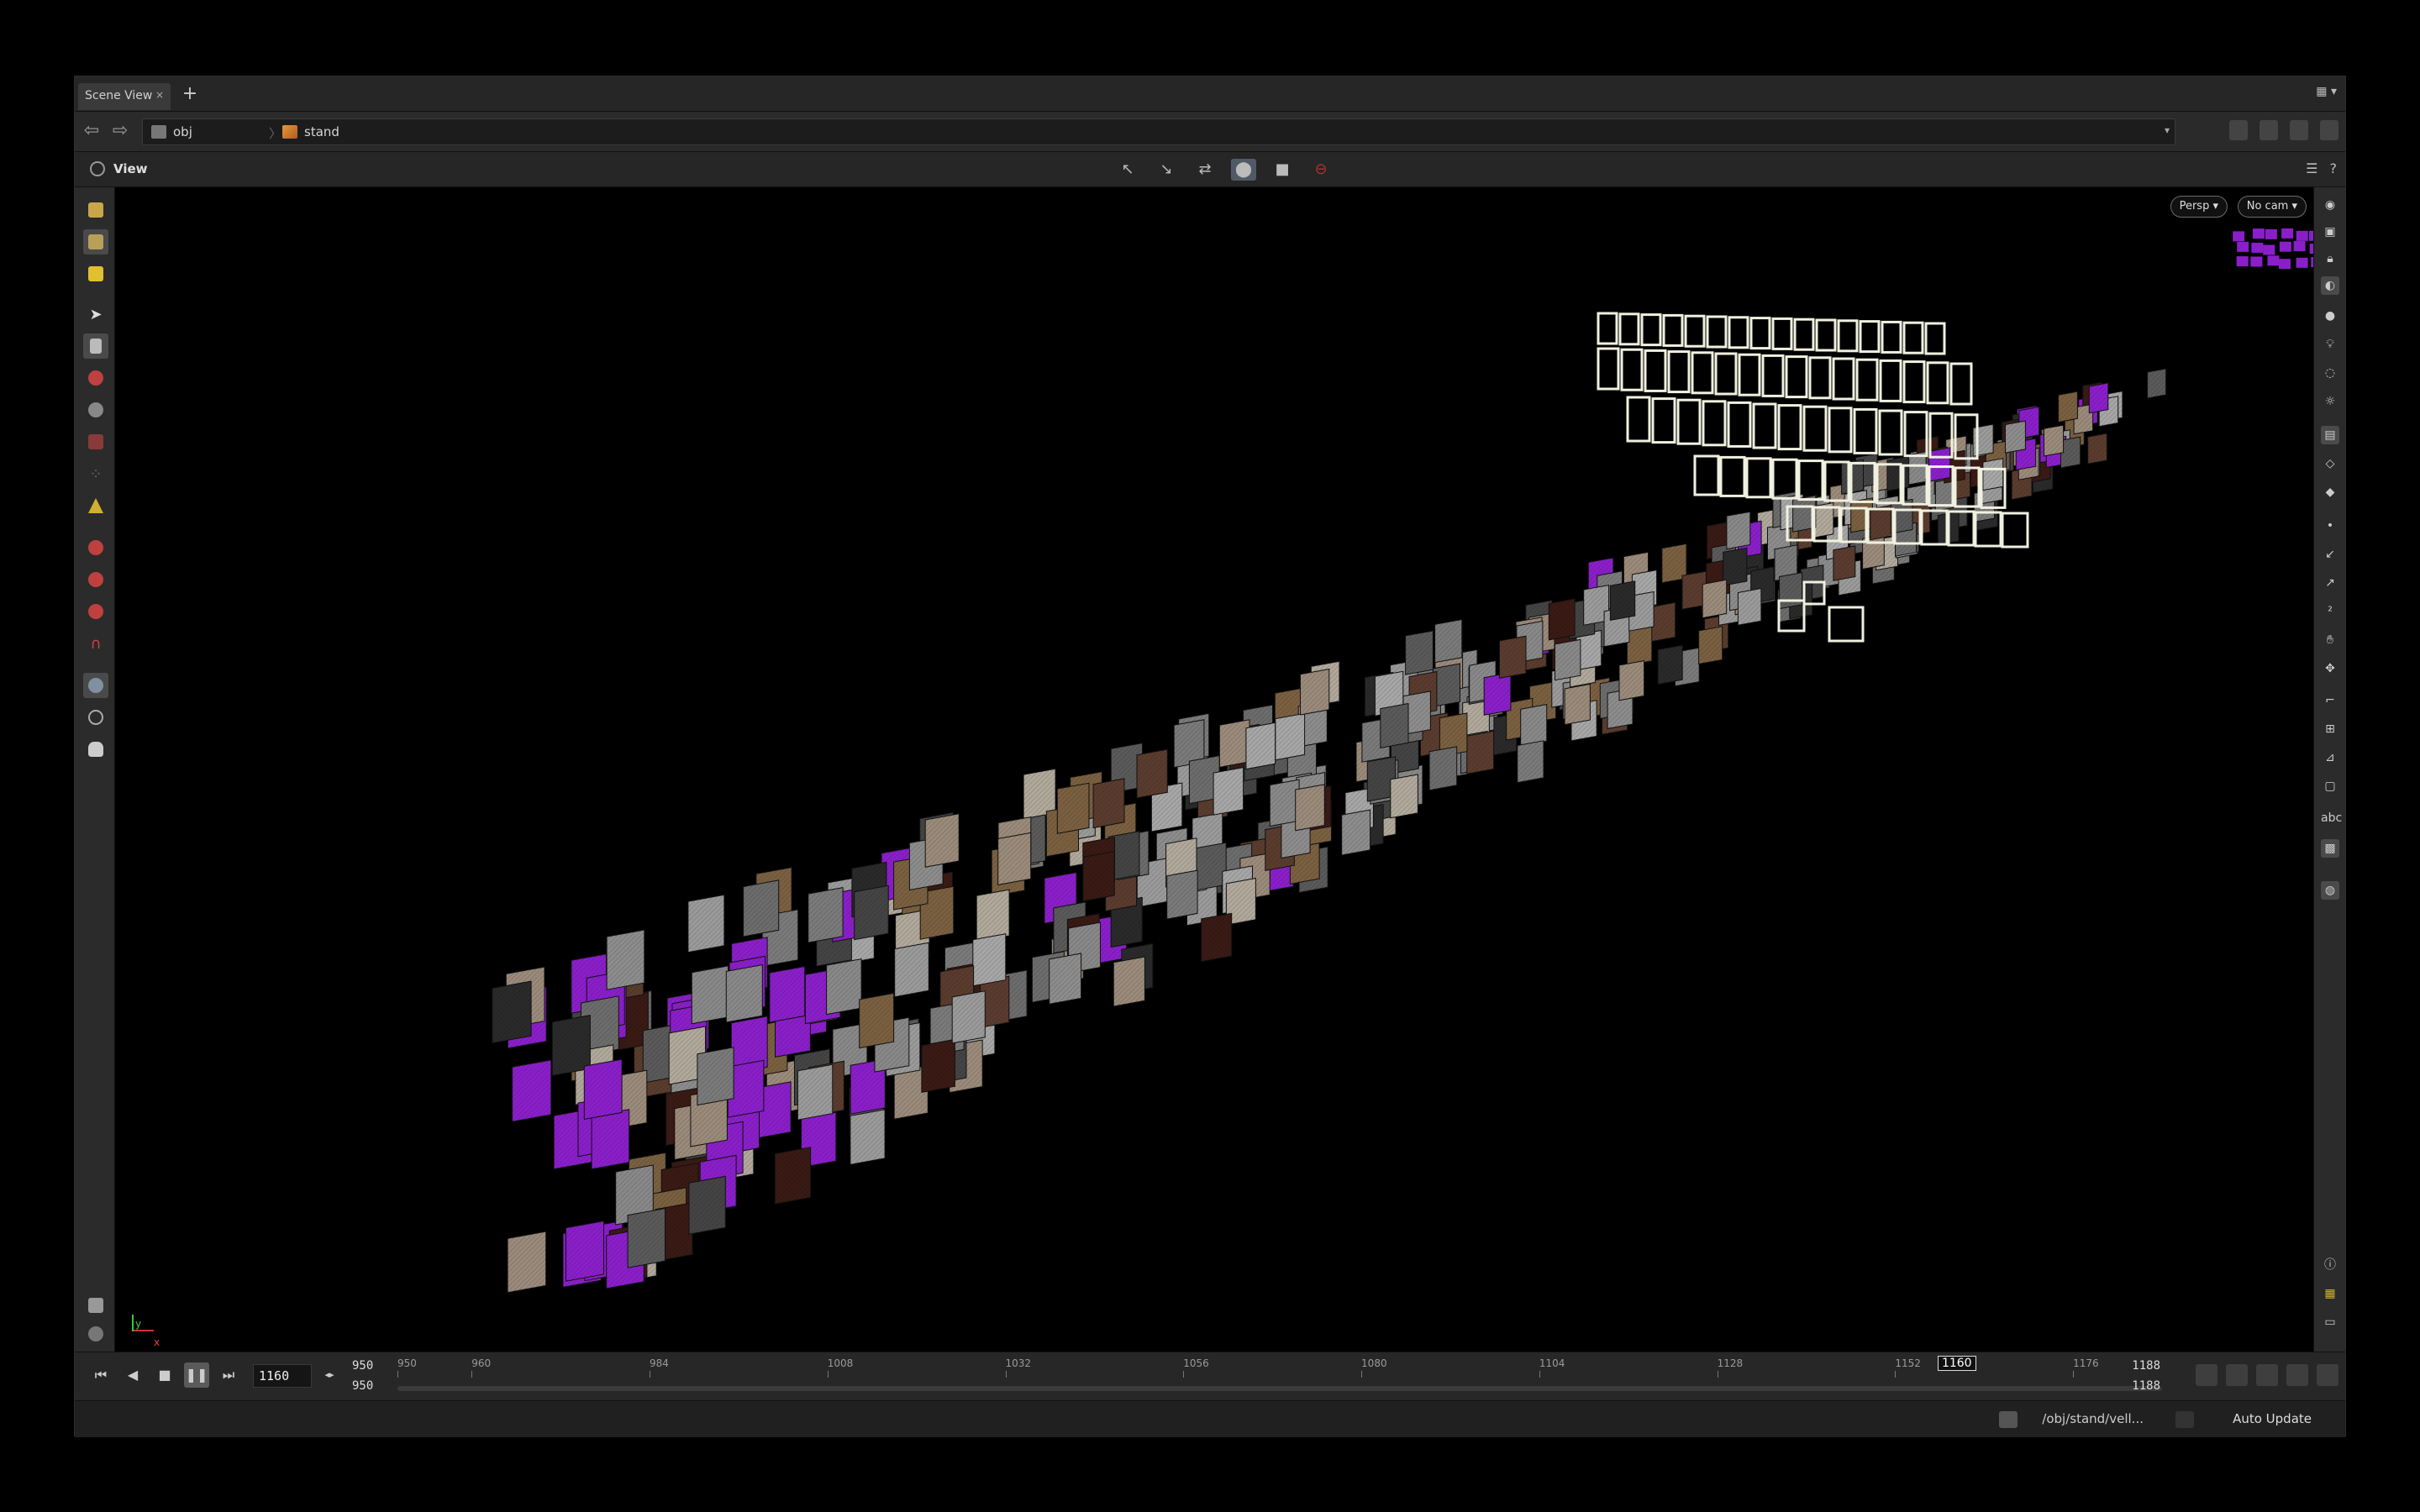 The width and height of the screenshot is (2420, 1512). Describe the element at coordinates (96, 717) in the screenshot. I see `camera-orbit-icon` at that location.